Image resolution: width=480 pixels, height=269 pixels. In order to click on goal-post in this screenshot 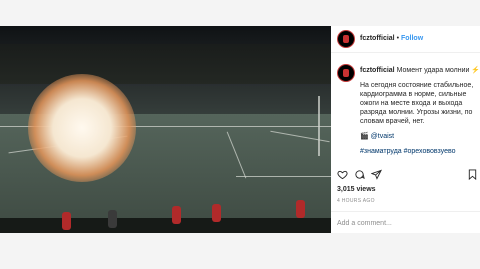, I will do `click(319, 126)`.